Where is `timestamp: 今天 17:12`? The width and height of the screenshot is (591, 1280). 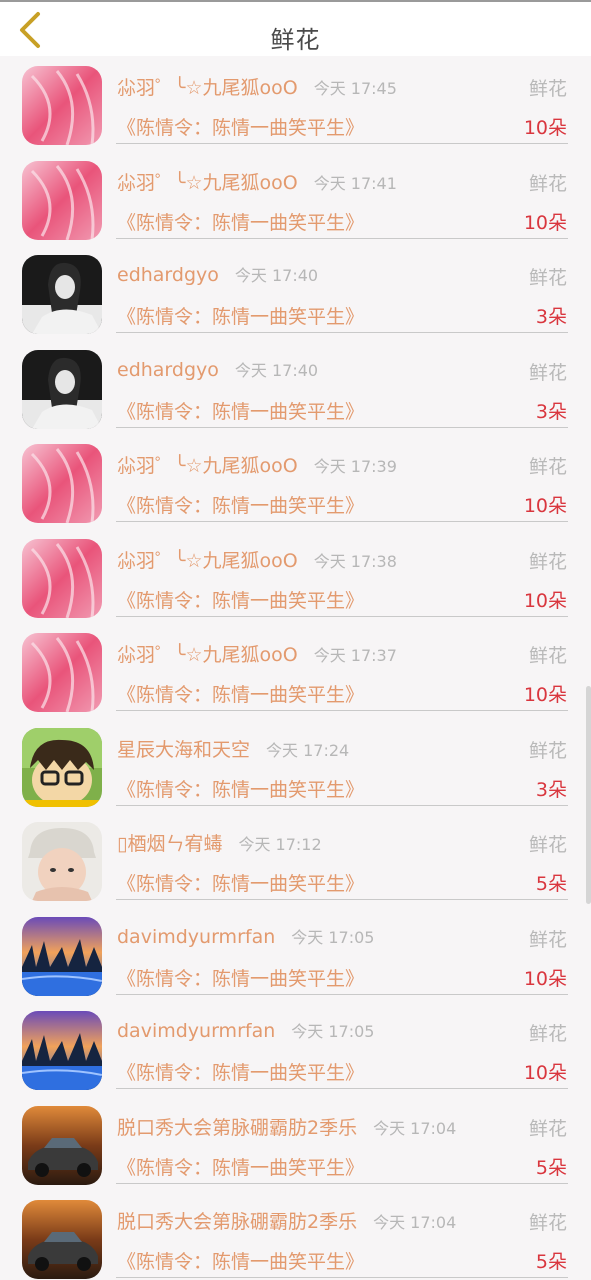
timestamp: 今天 17:12 is located at coordinates (280, 844).